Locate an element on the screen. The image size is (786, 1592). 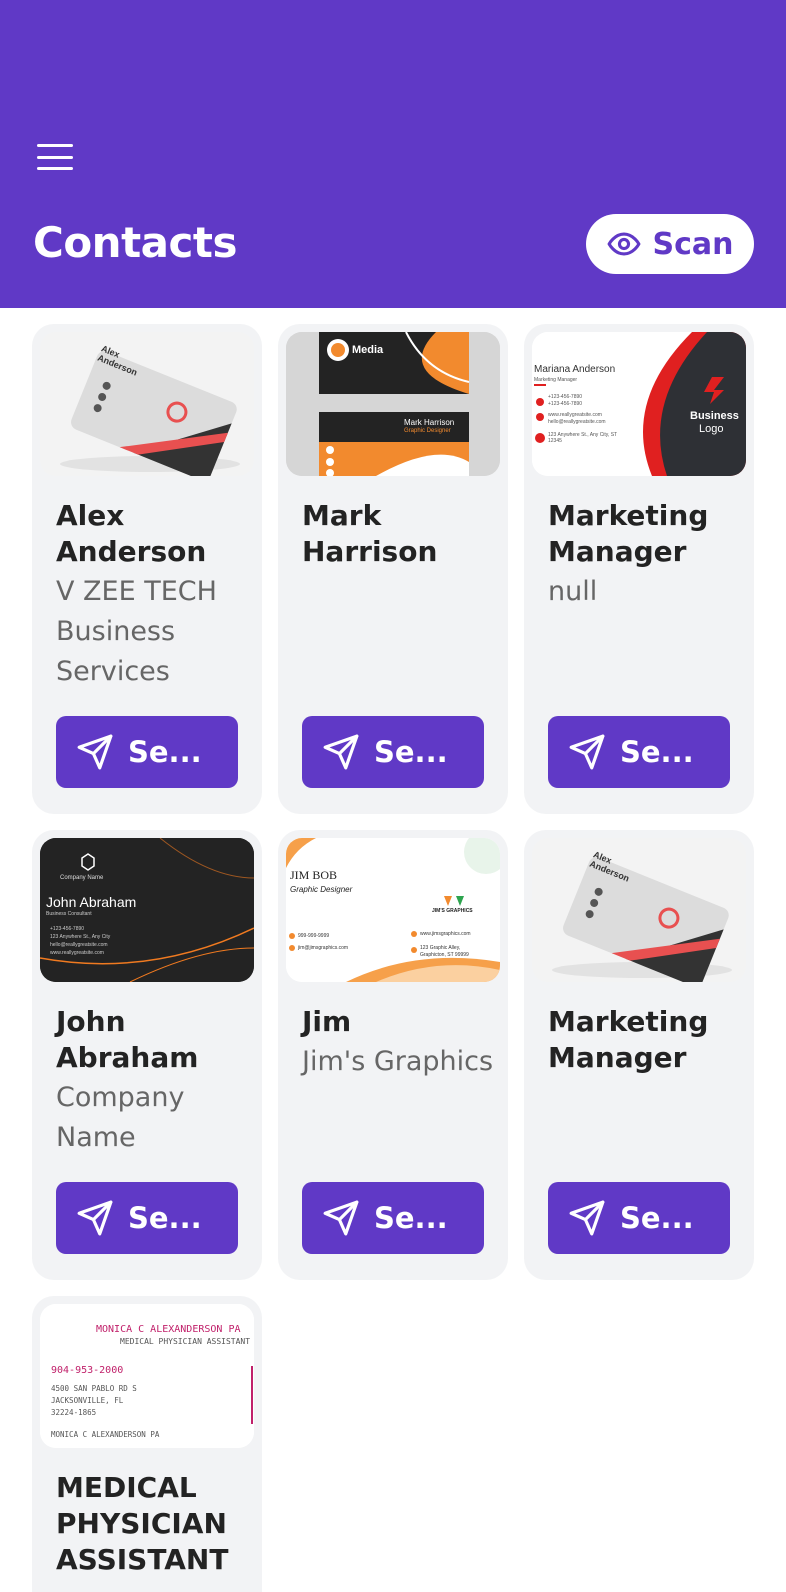
card-image-name: John Abraham is located at coordinates (91, 902).